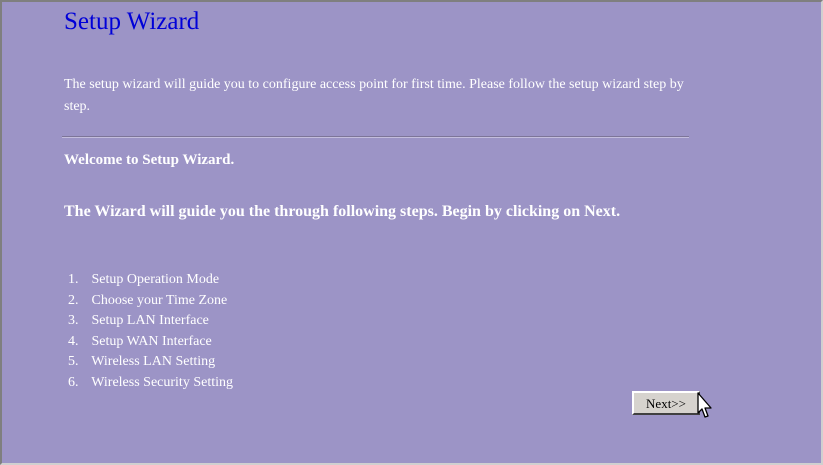 This screenshot has width=823, height=465. Describe the element at coordinates (73, 320) in the screenshot. I see `step-number: 3.` at that location.